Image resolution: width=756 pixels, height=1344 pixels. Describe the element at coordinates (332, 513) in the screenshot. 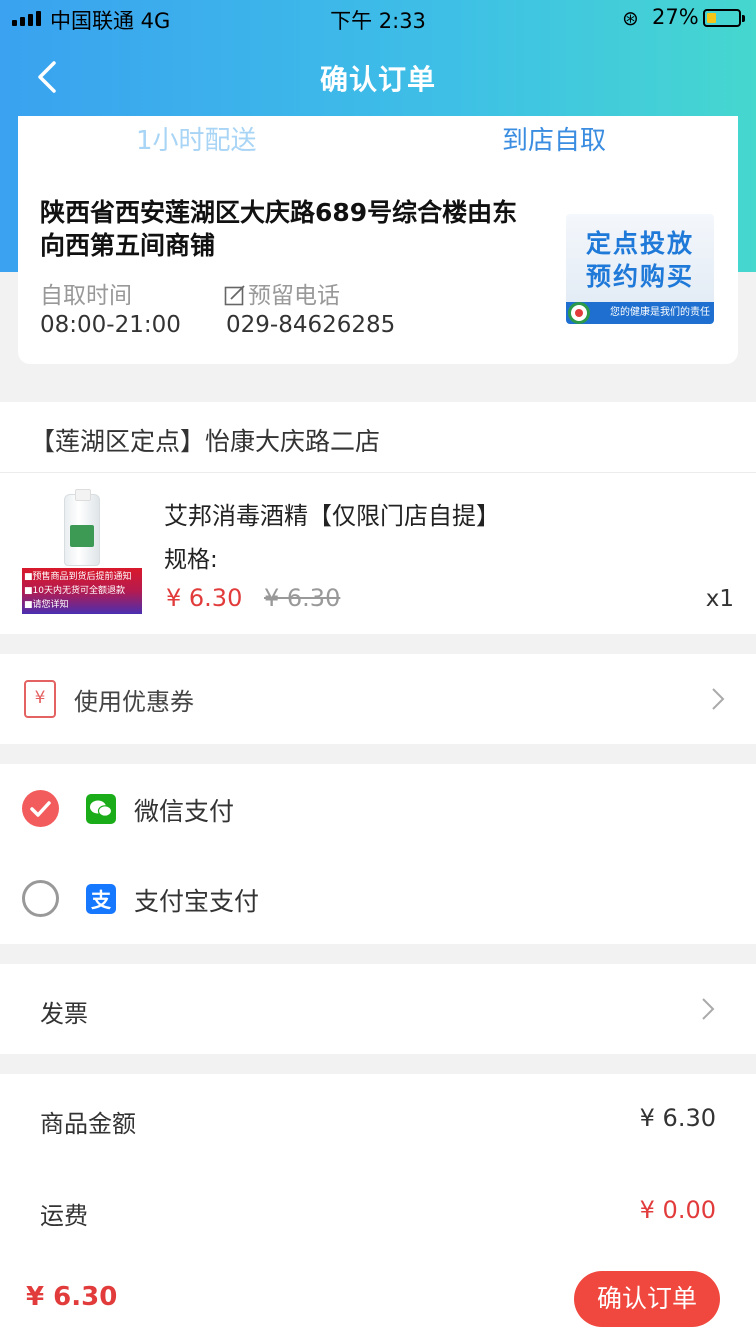

I see `product-name: 艾邦消毒酒精【仅限门店自提】` at that location.